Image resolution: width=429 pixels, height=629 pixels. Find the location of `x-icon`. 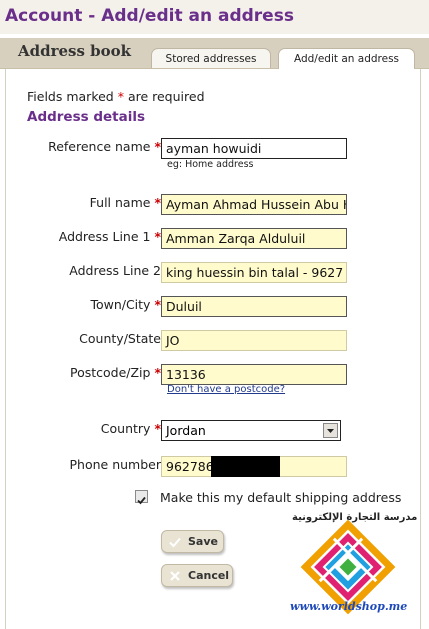

x-icon is located at coordinates (175, 576).